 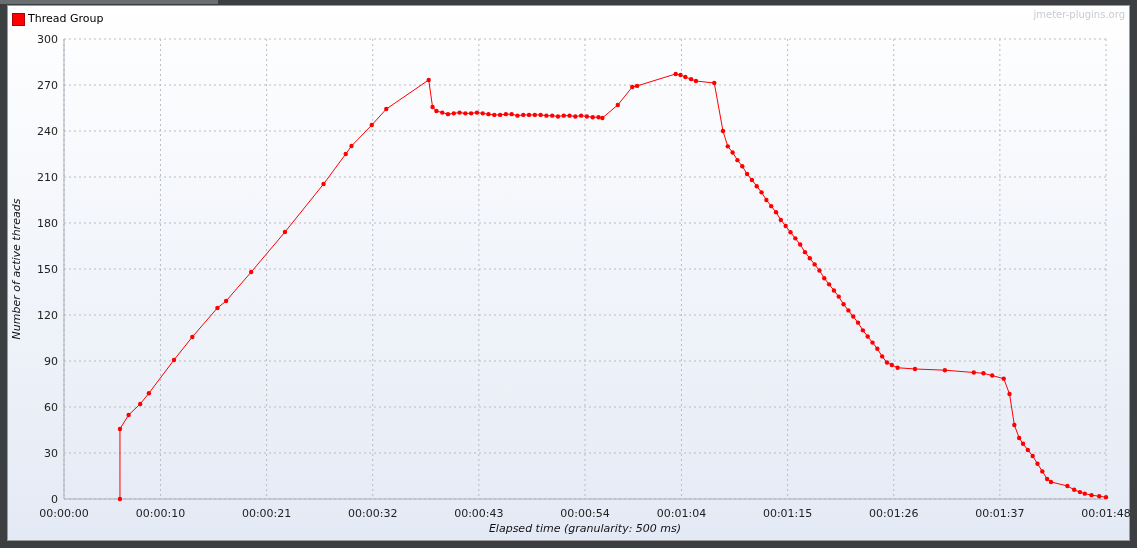 What do you see at coordinates (1000, 513) in the screenshot?
I see `x-tick-label: 00:01:37` at bounding box center [1000, 513].